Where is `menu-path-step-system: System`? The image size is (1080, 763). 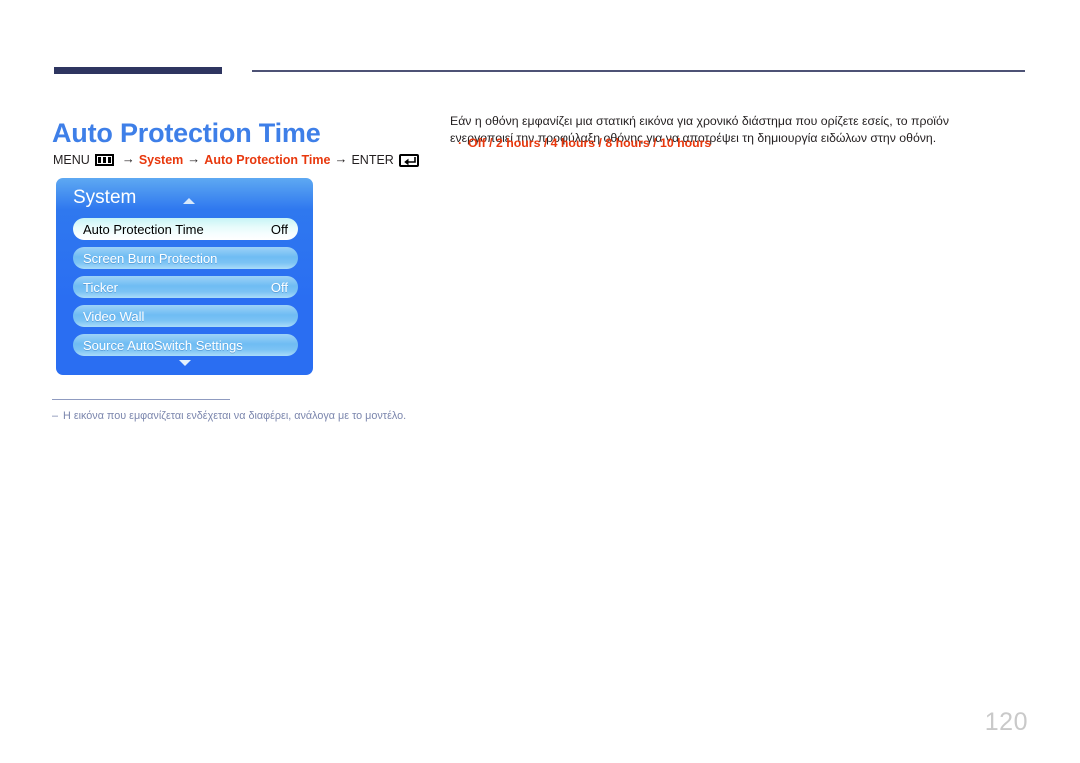 menu-path-step-system: System is located at coordinates (161, 160).